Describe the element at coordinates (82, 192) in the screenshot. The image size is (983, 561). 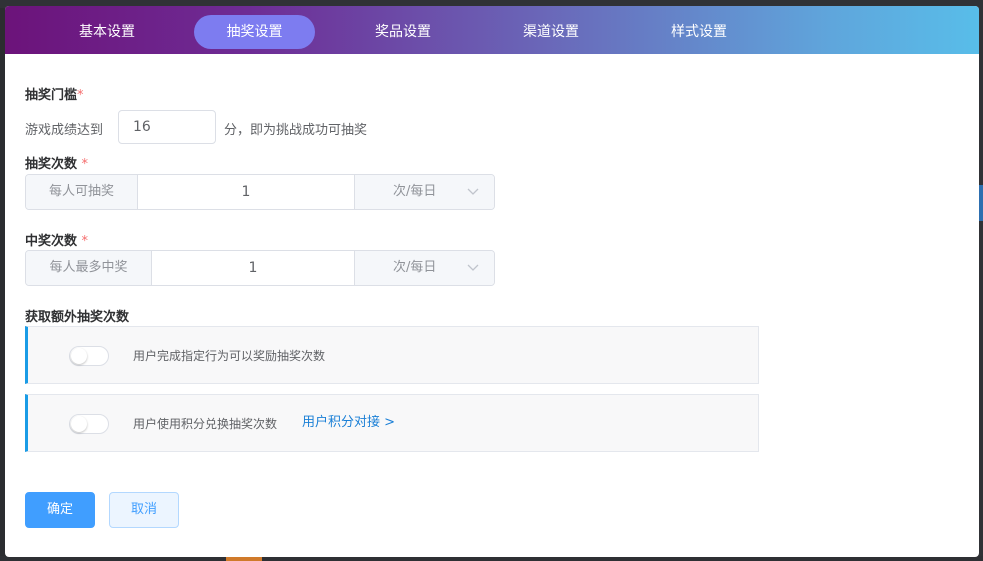
I see `draw-count-prepend: 每人可抽奖` at that location.